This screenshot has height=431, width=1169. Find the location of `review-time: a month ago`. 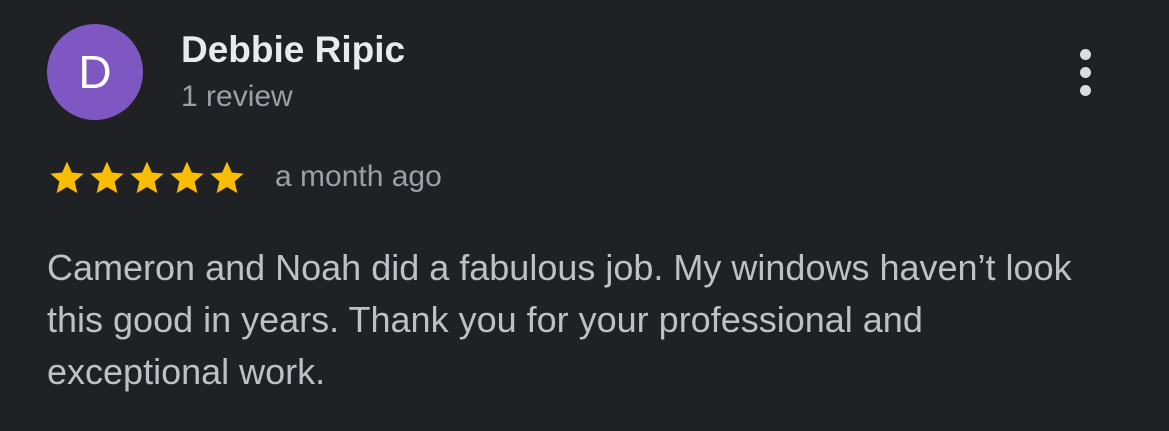

review-time: a month ago is located at coordinates (358, 176).